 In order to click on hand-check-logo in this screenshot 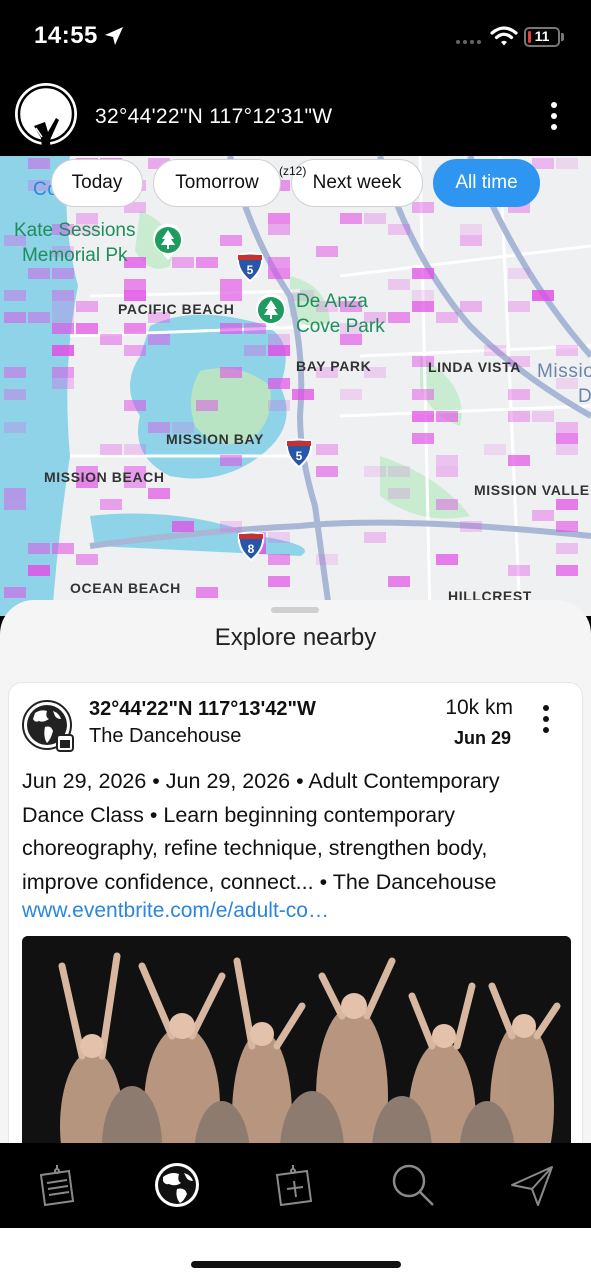, I will do `click(46, 120)`.